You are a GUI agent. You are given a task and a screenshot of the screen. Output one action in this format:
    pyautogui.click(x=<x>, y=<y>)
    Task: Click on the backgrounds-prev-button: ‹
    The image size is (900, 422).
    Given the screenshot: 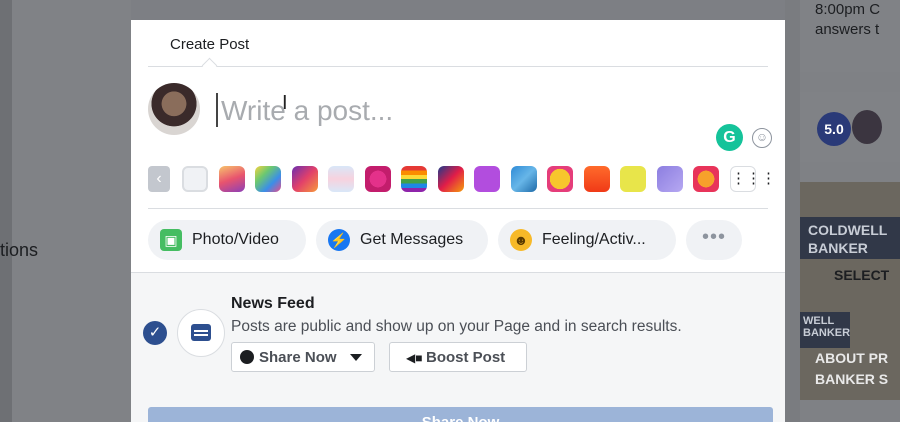 What is the action you would take?
    pyautogui.click(x=159, y=179)
    